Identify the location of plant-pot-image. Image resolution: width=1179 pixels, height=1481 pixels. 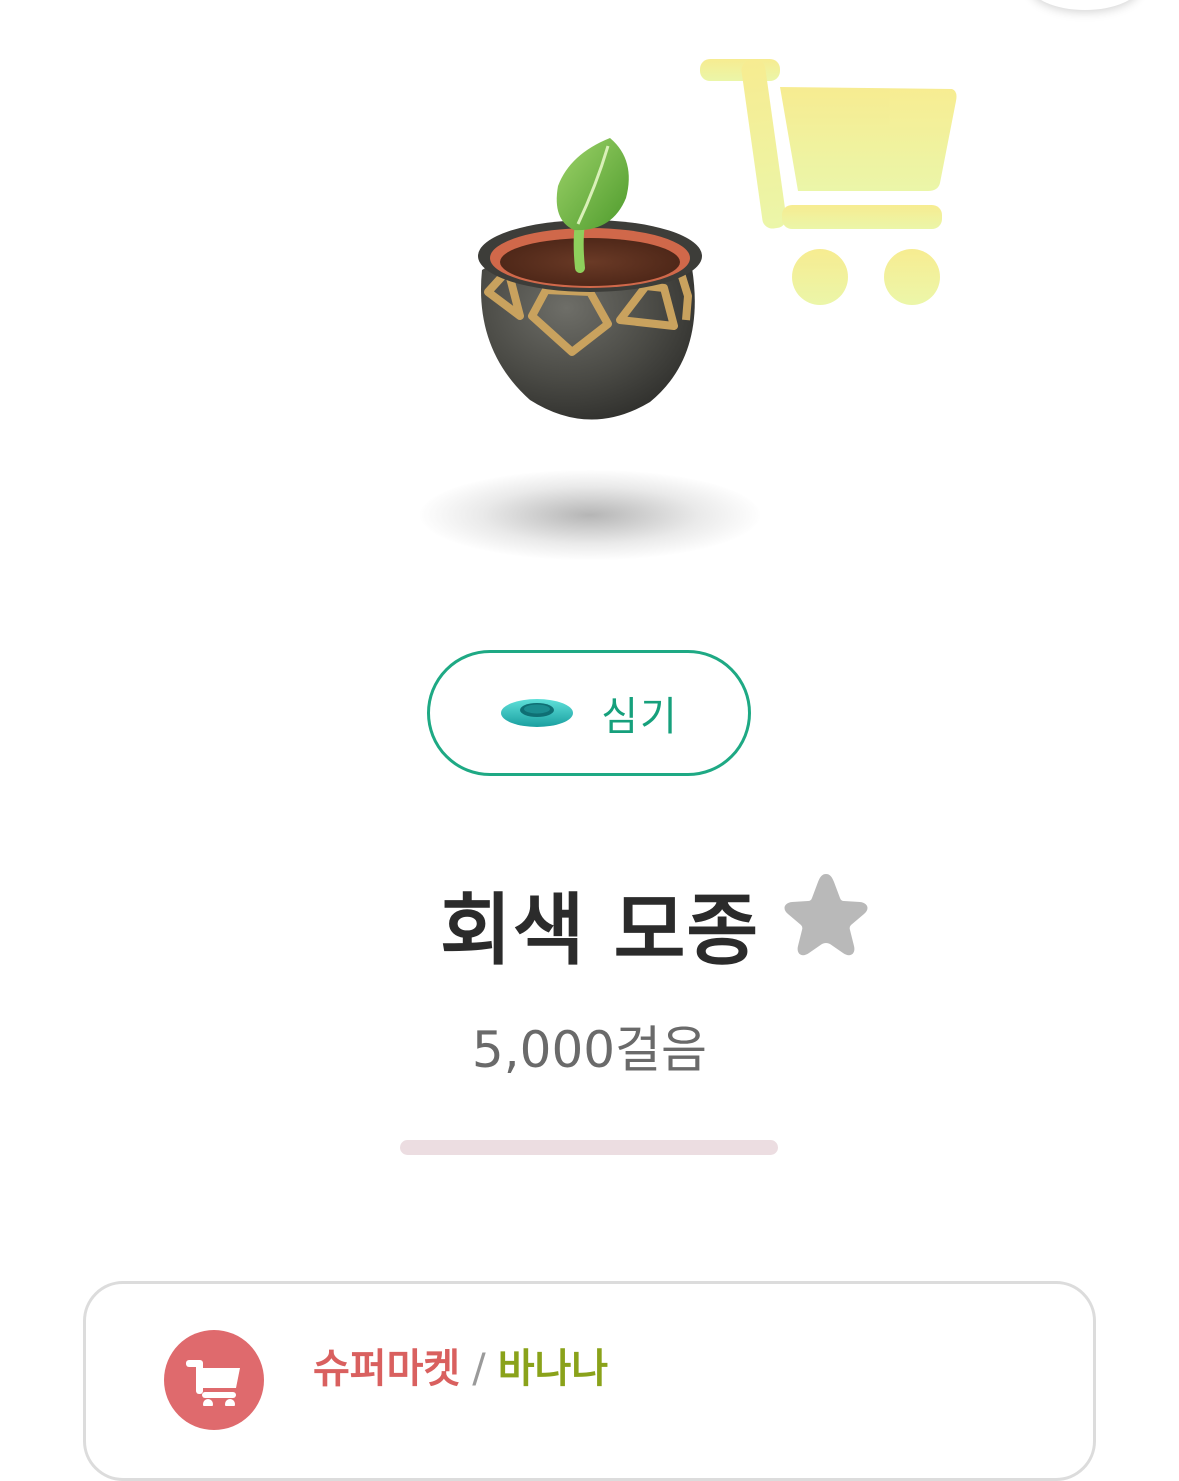
(590, 280).